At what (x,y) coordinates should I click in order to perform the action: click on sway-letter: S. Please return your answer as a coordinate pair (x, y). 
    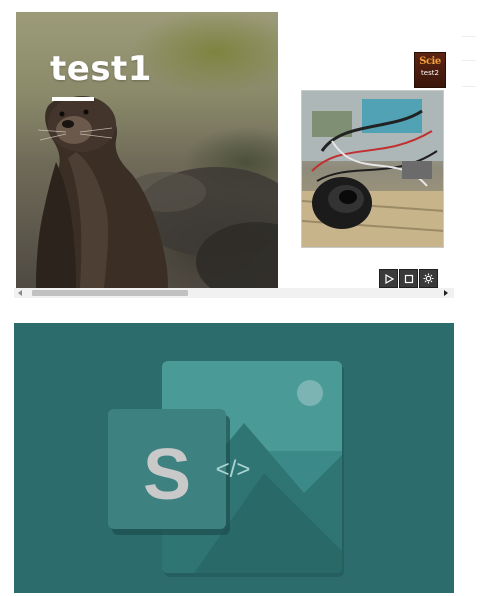
    Looking at the image, I should click on (167, 475).